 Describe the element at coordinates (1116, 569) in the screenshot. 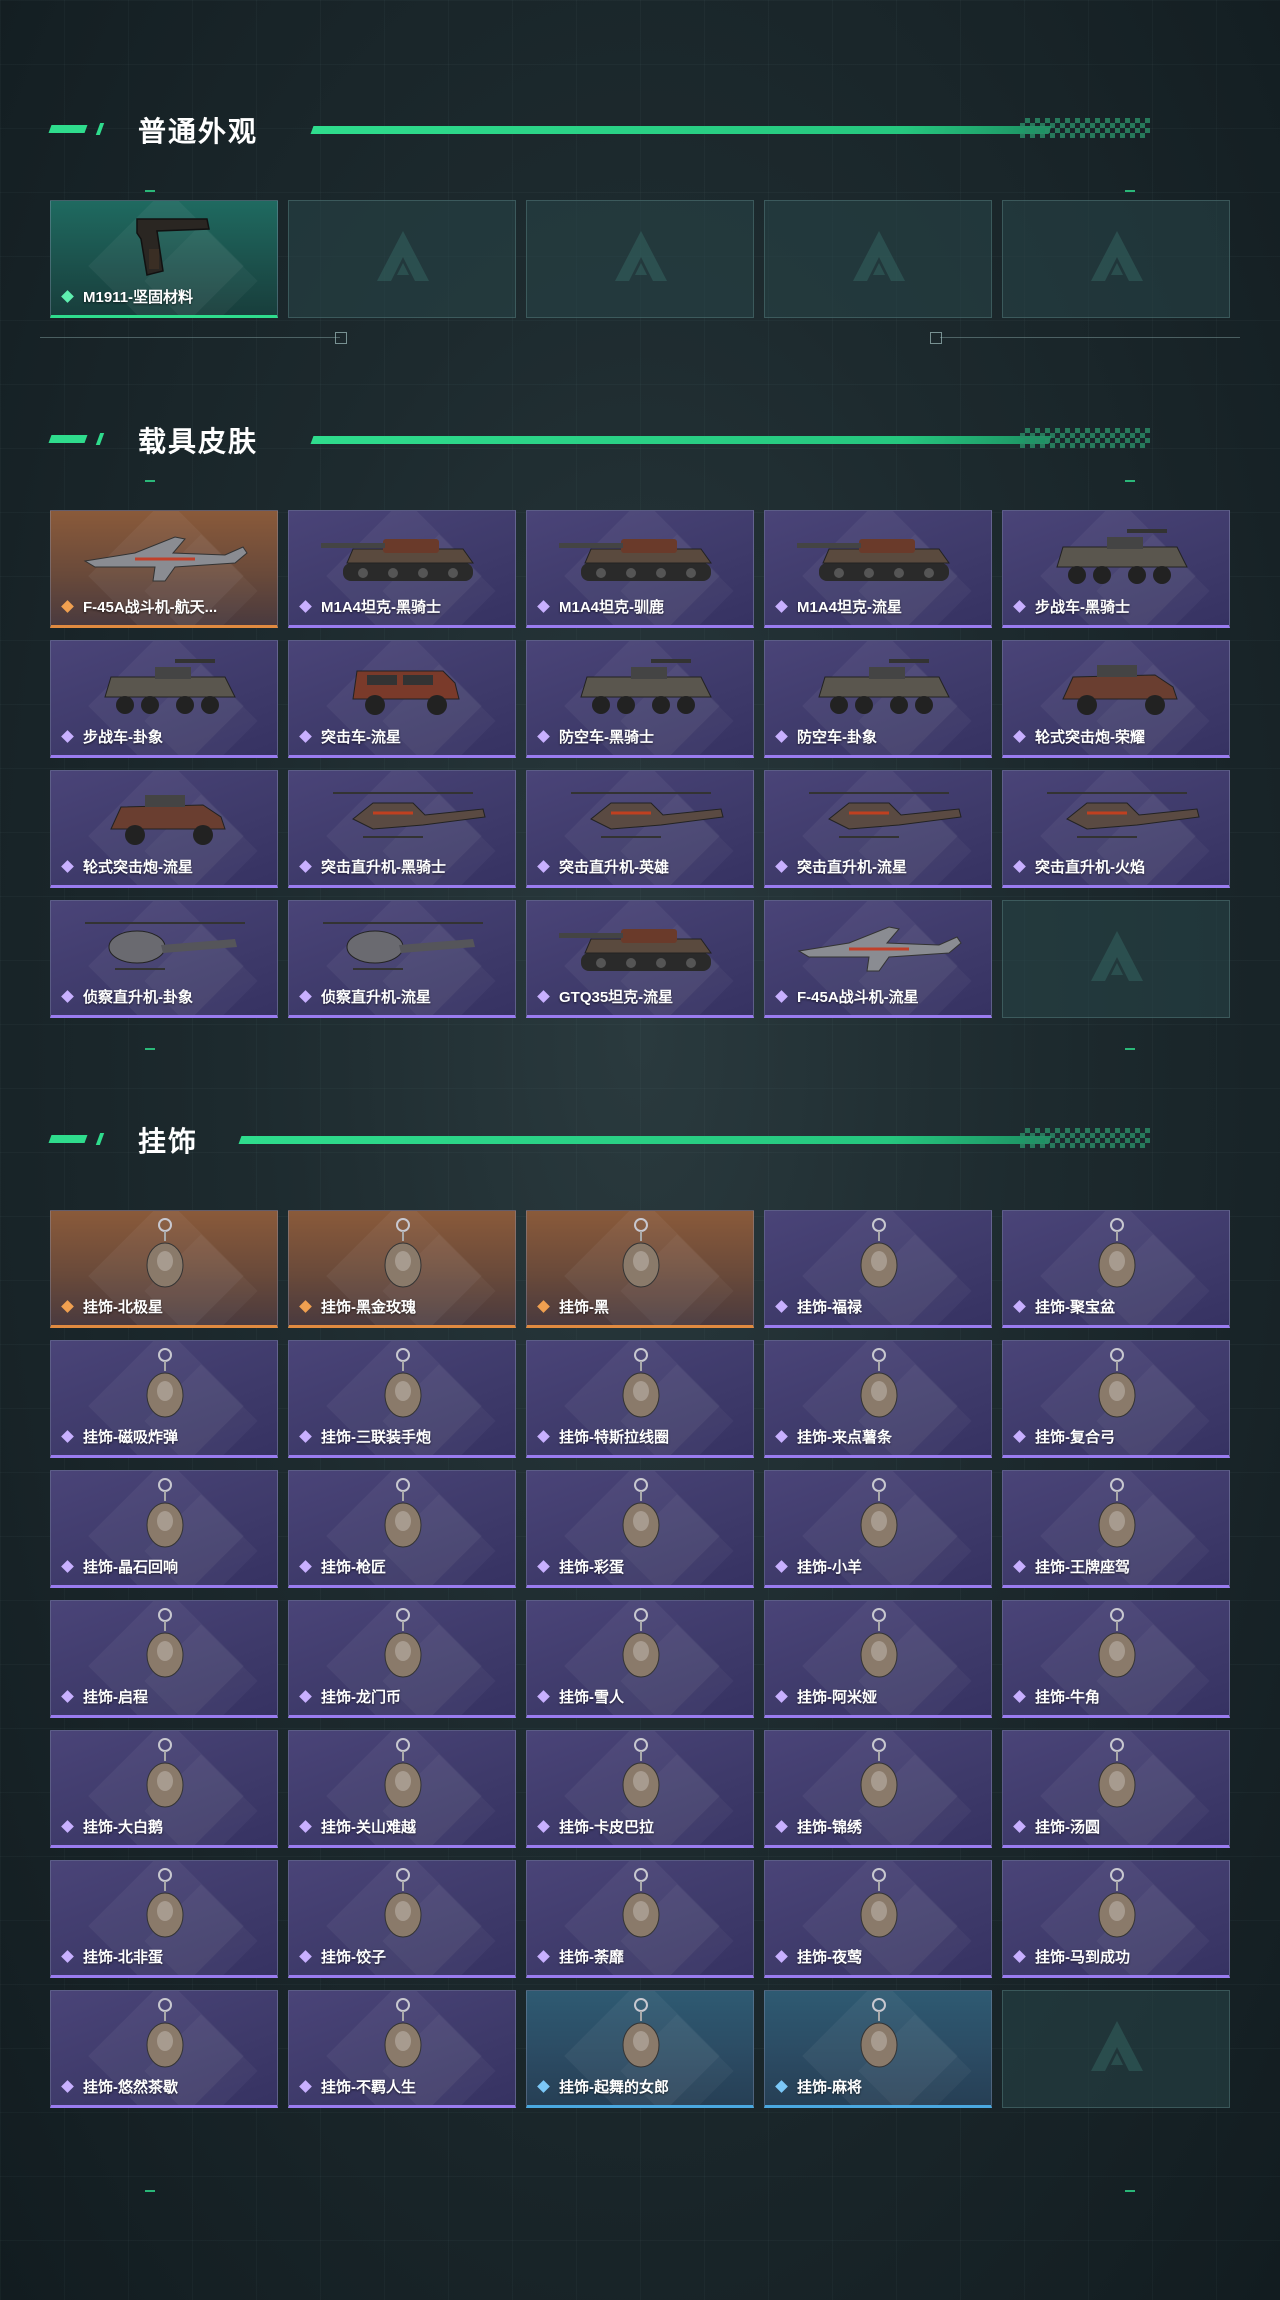

I see `item-card: 步战车-黑骑士` at that location.